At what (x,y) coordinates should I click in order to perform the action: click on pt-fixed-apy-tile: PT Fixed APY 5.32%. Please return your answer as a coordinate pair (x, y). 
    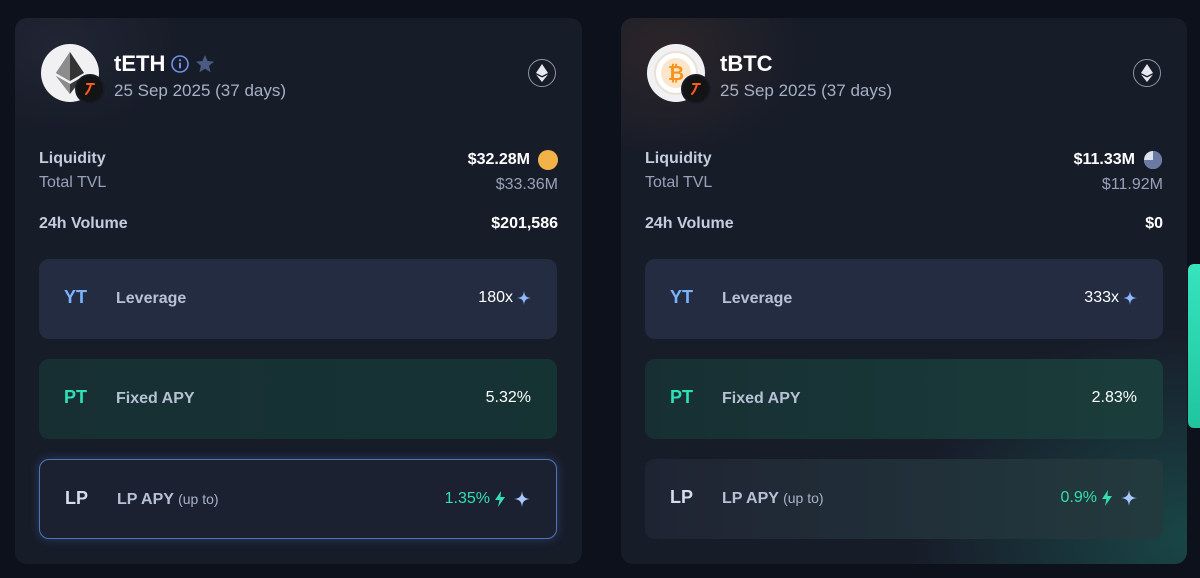
    Looking at the image, I should click on (298, 399).